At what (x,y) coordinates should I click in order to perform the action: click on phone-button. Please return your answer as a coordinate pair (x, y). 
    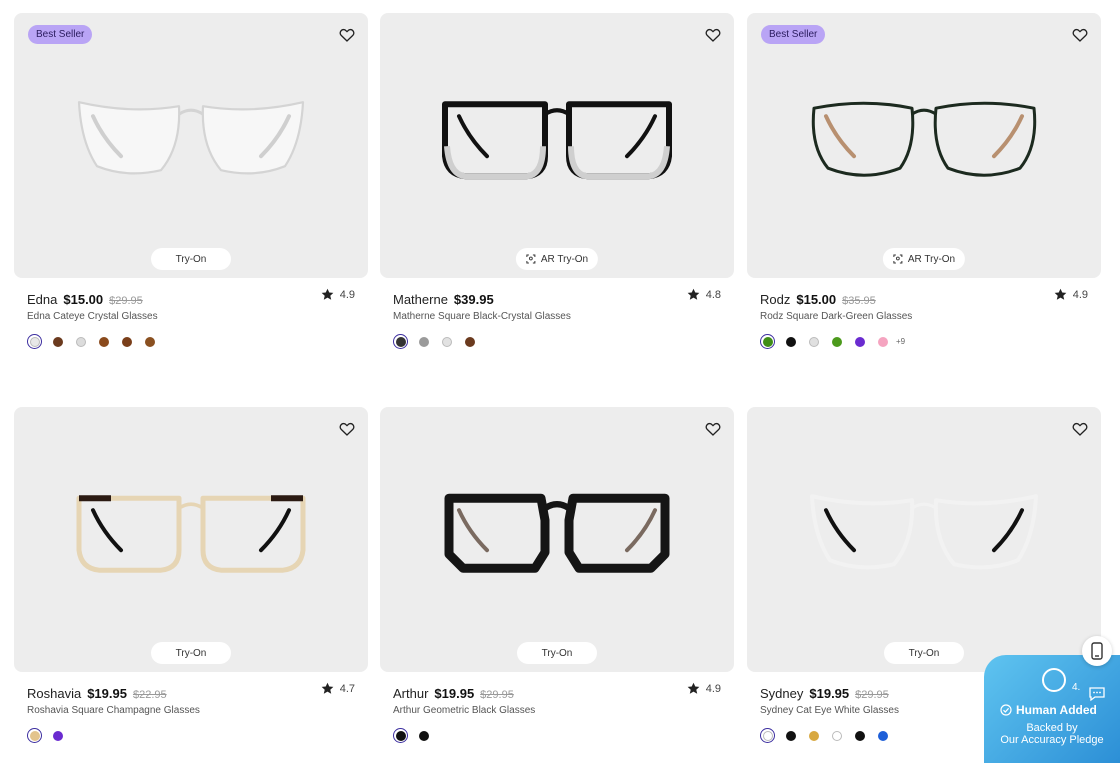
    Looking at the image, I should click on (1097, 651).